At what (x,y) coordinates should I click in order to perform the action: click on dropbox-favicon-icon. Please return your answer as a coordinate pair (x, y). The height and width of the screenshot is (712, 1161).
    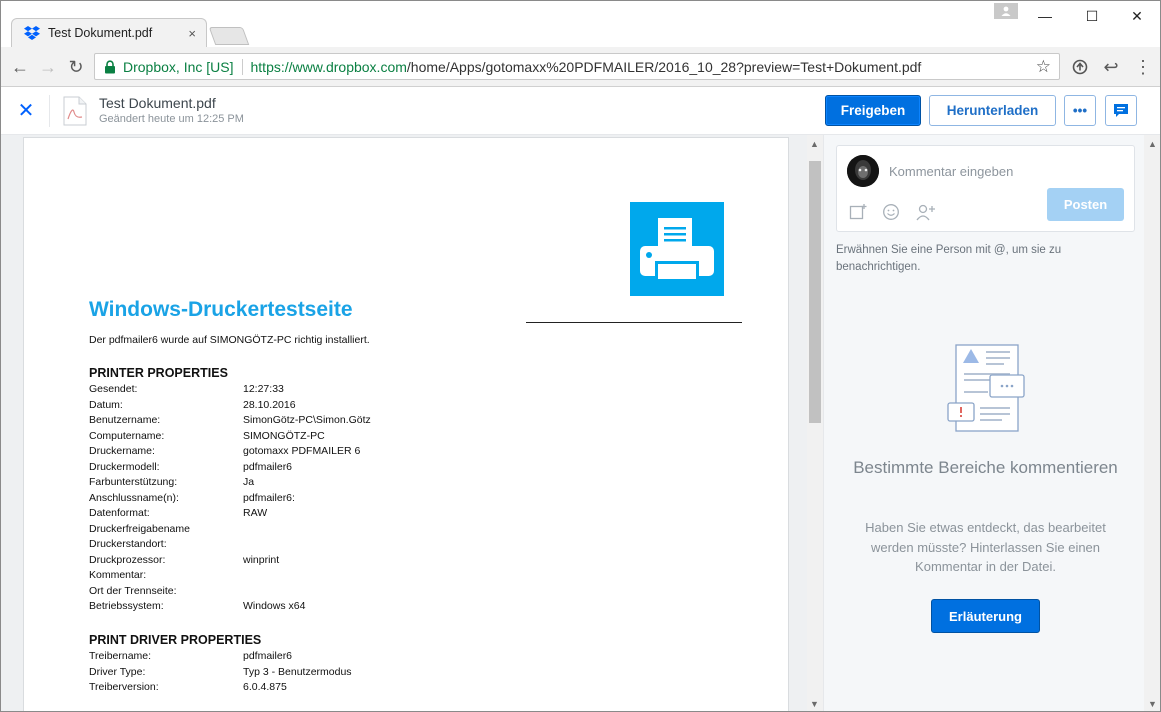
    Looking at the image, I should click on (32, 33).